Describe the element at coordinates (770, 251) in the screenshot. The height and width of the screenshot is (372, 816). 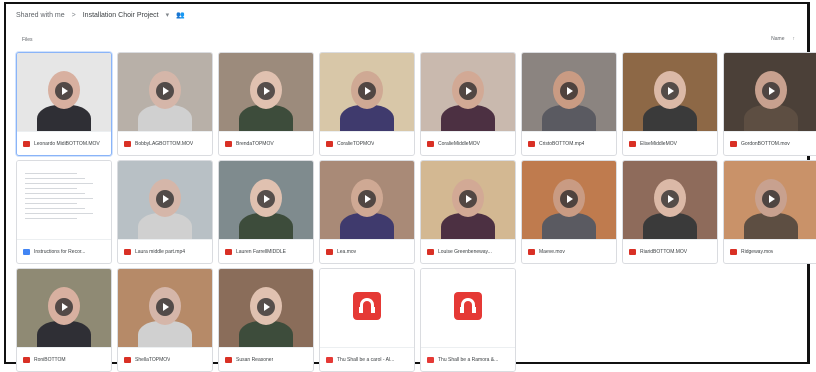
I see `file-caption: Ridgeway.mov` at that location.